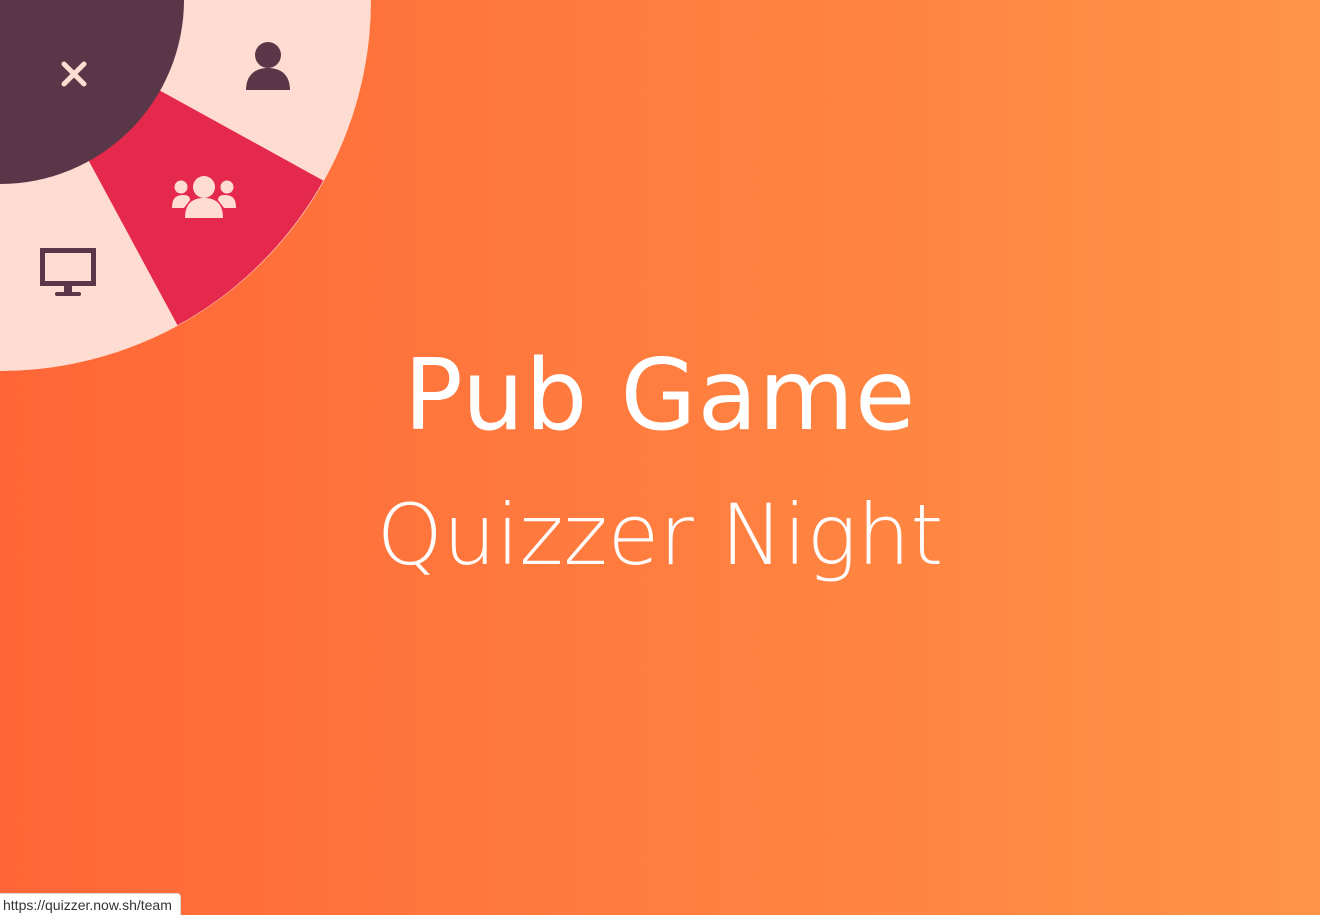 This screenshot has width=1320, height=915. What do you see at coordinates (660, 396) in the screenshot?
I see `page-title: Pub Game` at bounding box center [660, 396].